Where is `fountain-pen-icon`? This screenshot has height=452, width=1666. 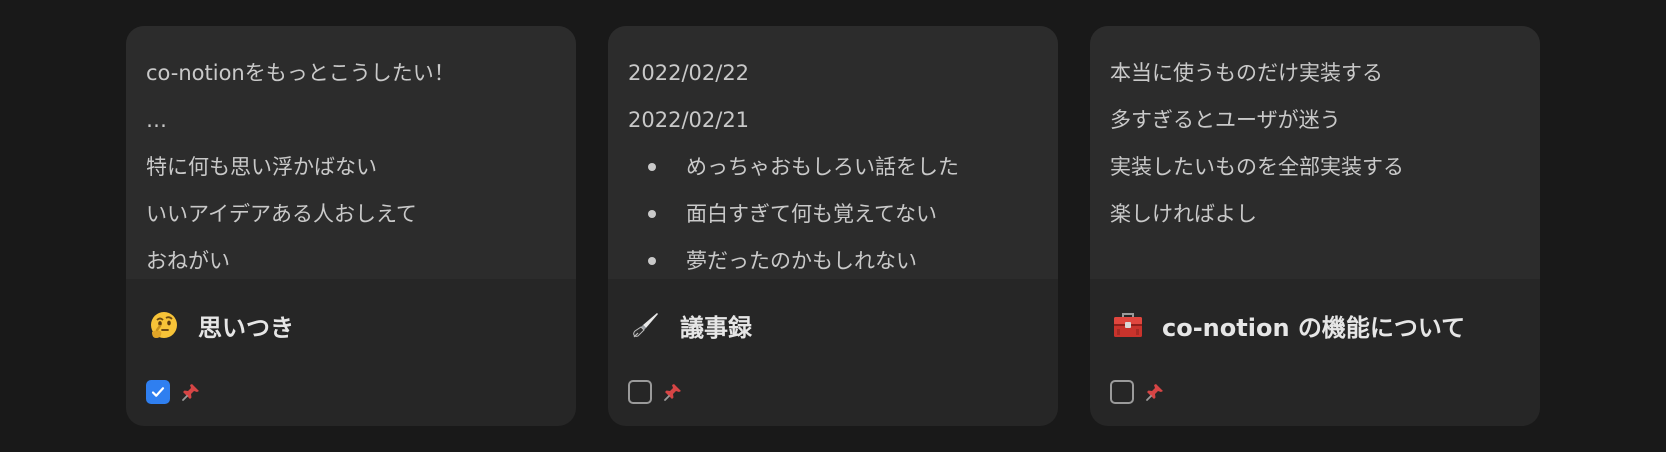 fountain-pen-icon is located at coordinates (646, 325).